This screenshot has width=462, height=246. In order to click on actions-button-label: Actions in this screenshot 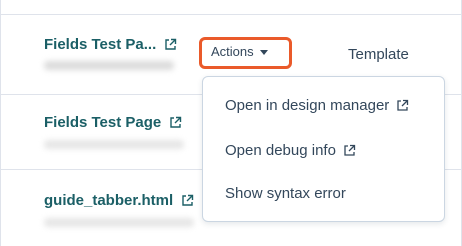, I will do `click(232, 51)`.